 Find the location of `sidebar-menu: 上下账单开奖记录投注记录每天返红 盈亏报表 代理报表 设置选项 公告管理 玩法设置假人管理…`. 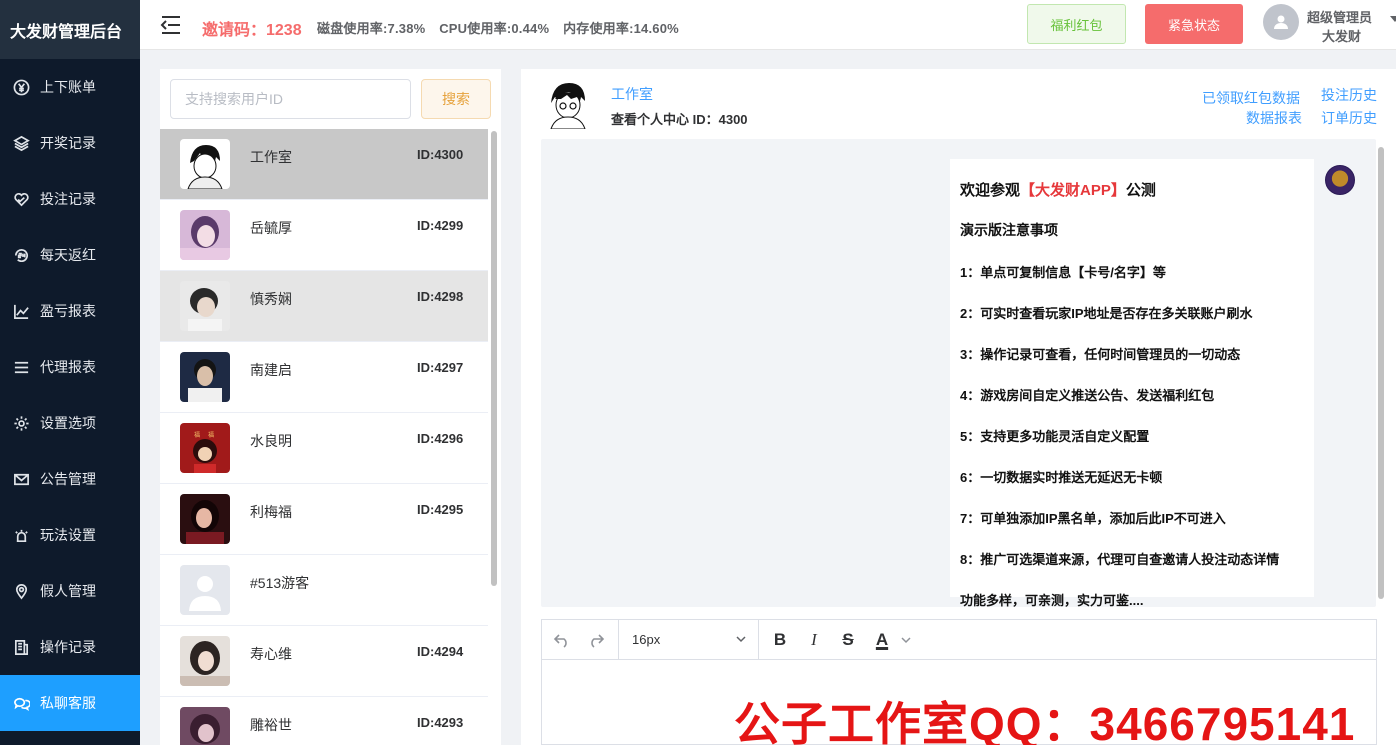

sidebar-menu: 上下账单开奖记录投注记录每天返红 盈亏报表 代理报表 设置选项 公告管理 玩法设置假人管理… is located at coordinates (70, 395).